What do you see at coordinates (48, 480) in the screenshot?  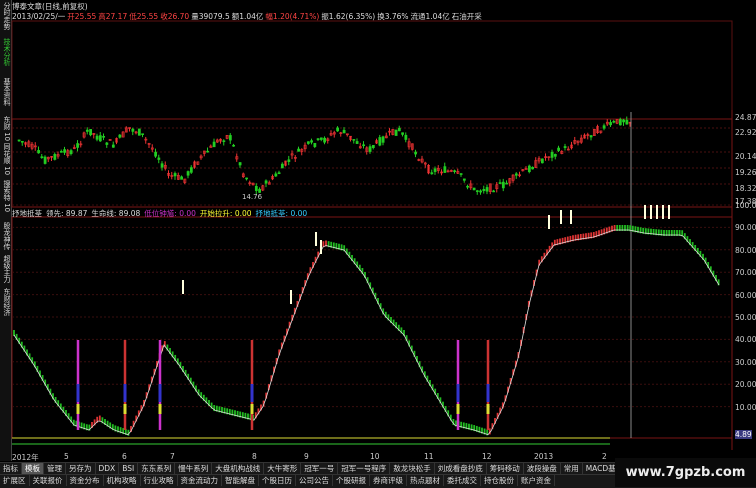 I see `toolbar-tab: 关联报价` at bounding box center [48, 480].